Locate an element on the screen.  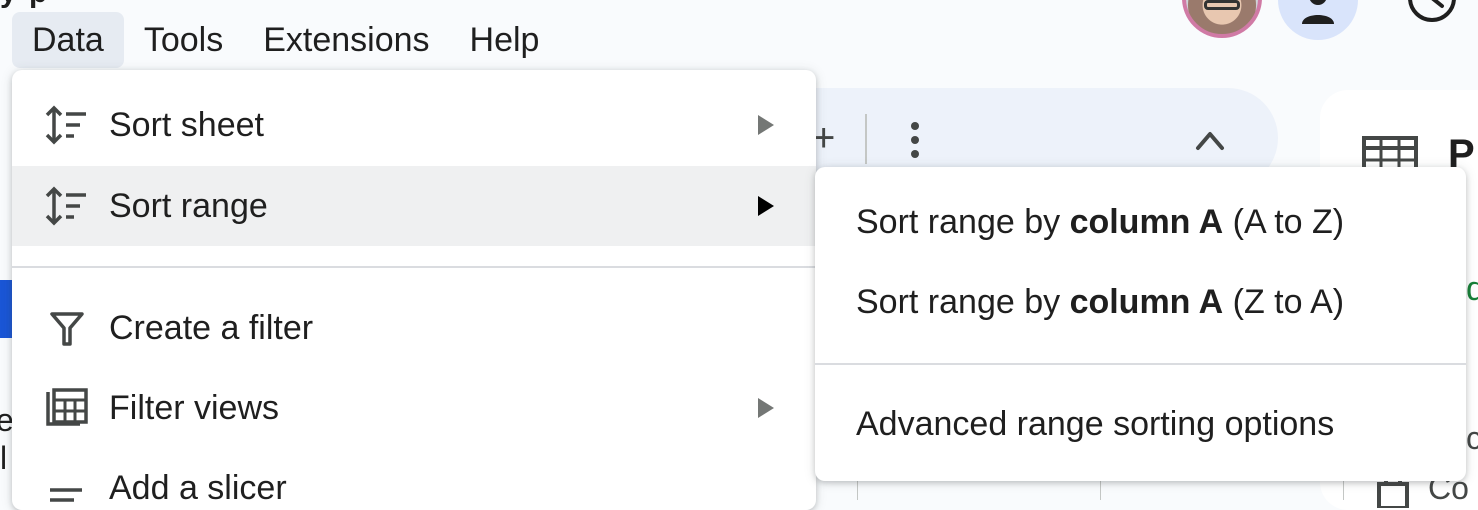
calendar-icon is located at coordinates (1393, 493).